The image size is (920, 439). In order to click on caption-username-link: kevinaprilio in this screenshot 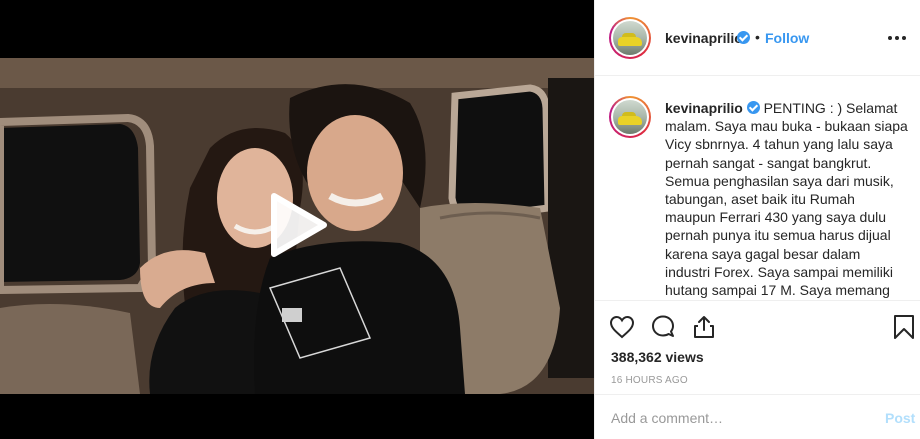, I will do `click(704, 108)`.